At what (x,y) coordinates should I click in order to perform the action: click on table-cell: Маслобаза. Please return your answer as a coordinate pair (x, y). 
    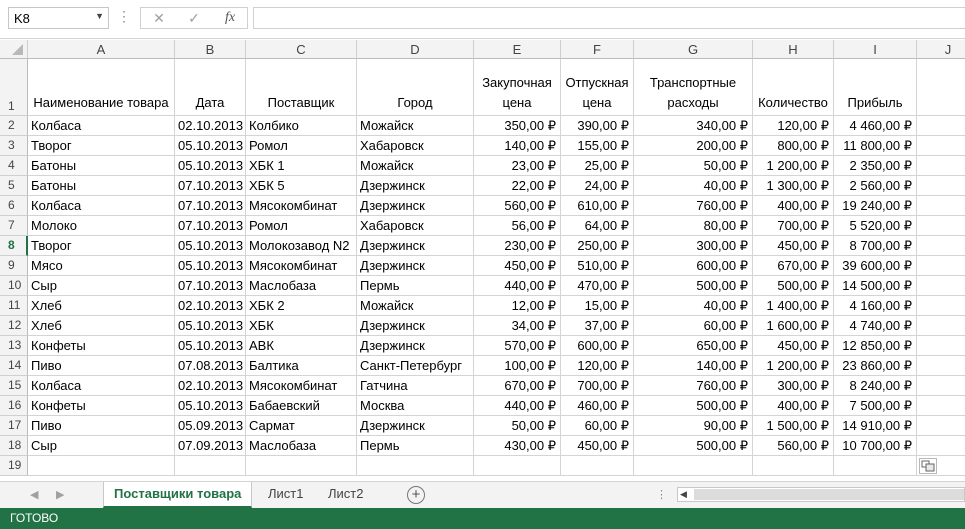
    Looking at the image, I should click on (301, 286).